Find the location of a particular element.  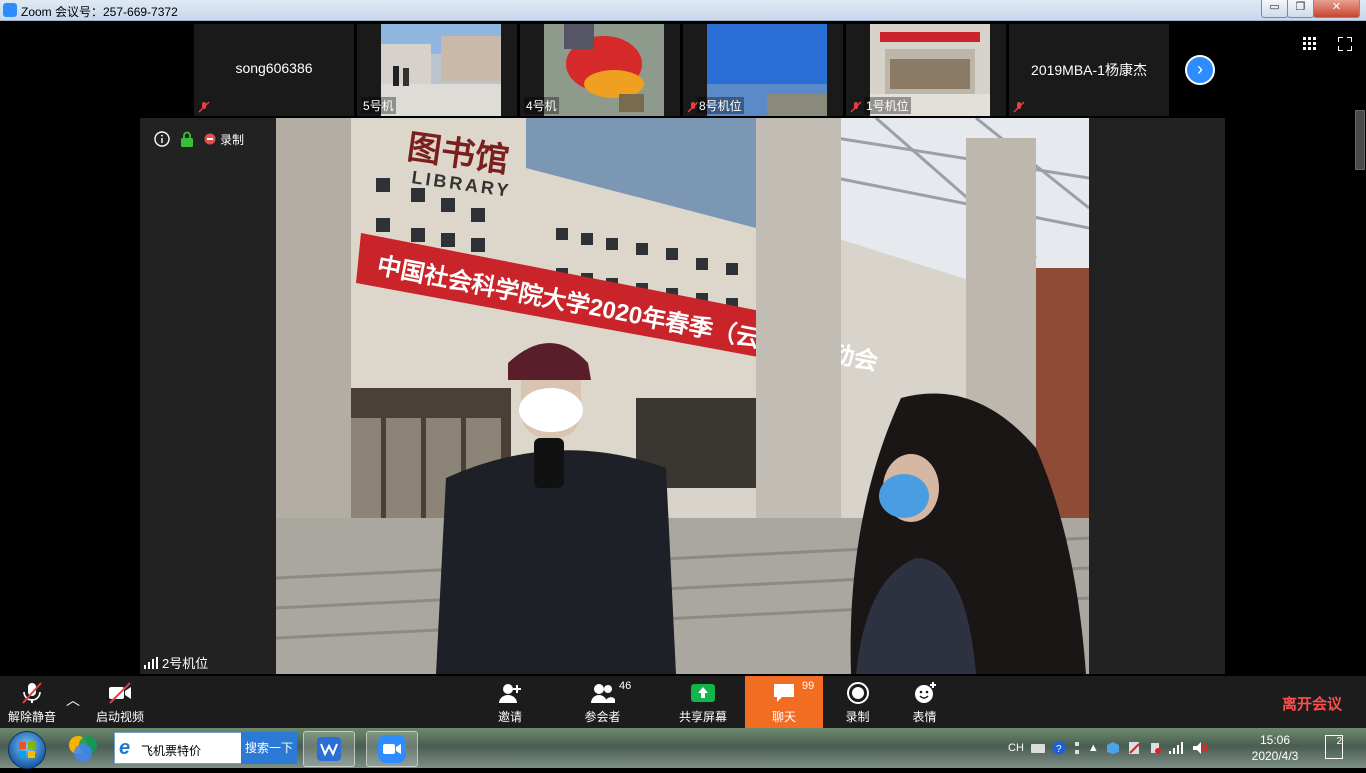

flag-alert-icon is located at coordinates (1134, 748).